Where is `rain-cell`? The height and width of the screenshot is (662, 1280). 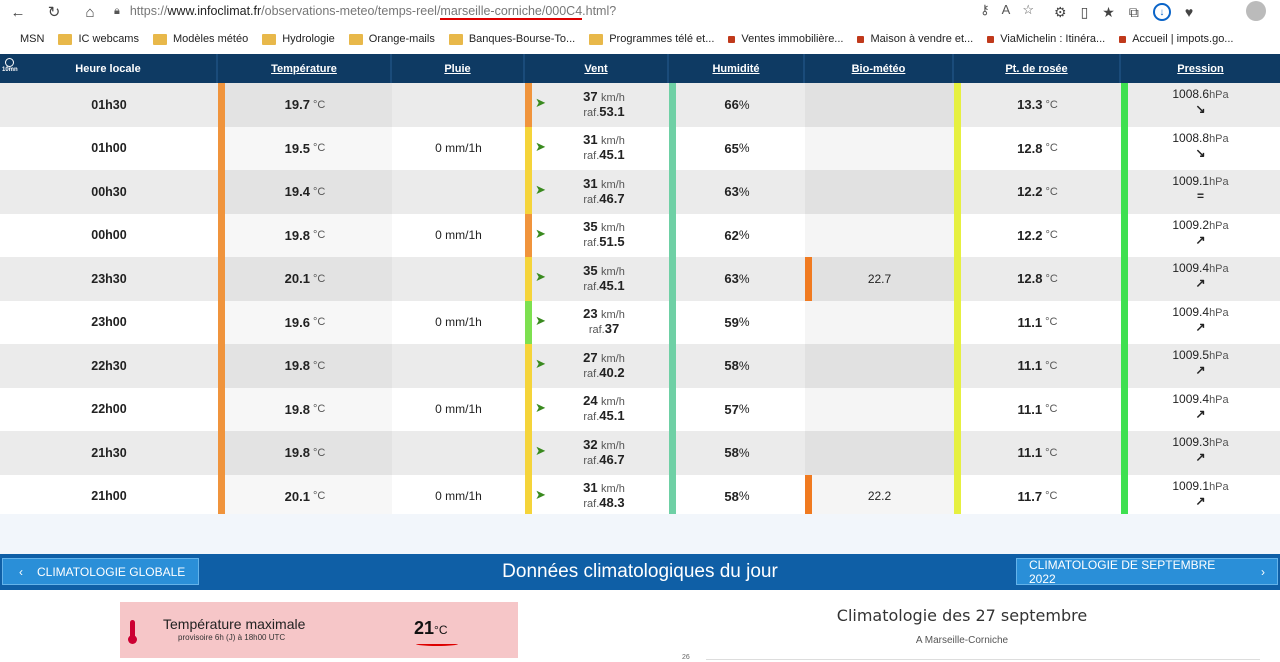
rain-cell is located at coordinates (458, 105).